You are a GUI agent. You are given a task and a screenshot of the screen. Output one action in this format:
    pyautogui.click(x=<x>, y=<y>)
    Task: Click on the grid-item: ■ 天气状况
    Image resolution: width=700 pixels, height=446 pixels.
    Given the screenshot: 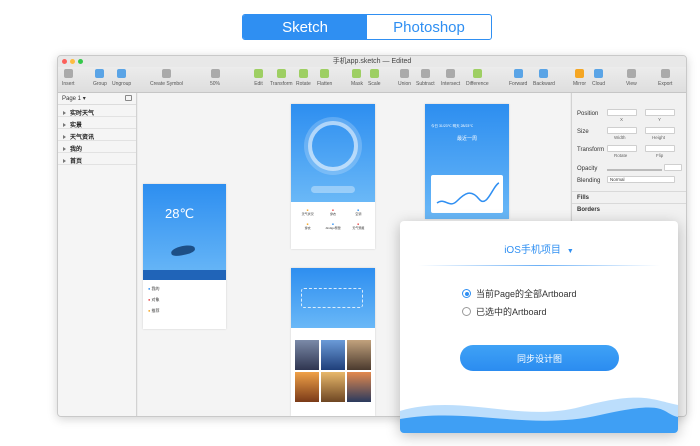 What is the action you would take?
    pyautogui.click(x=307, y=212)
    